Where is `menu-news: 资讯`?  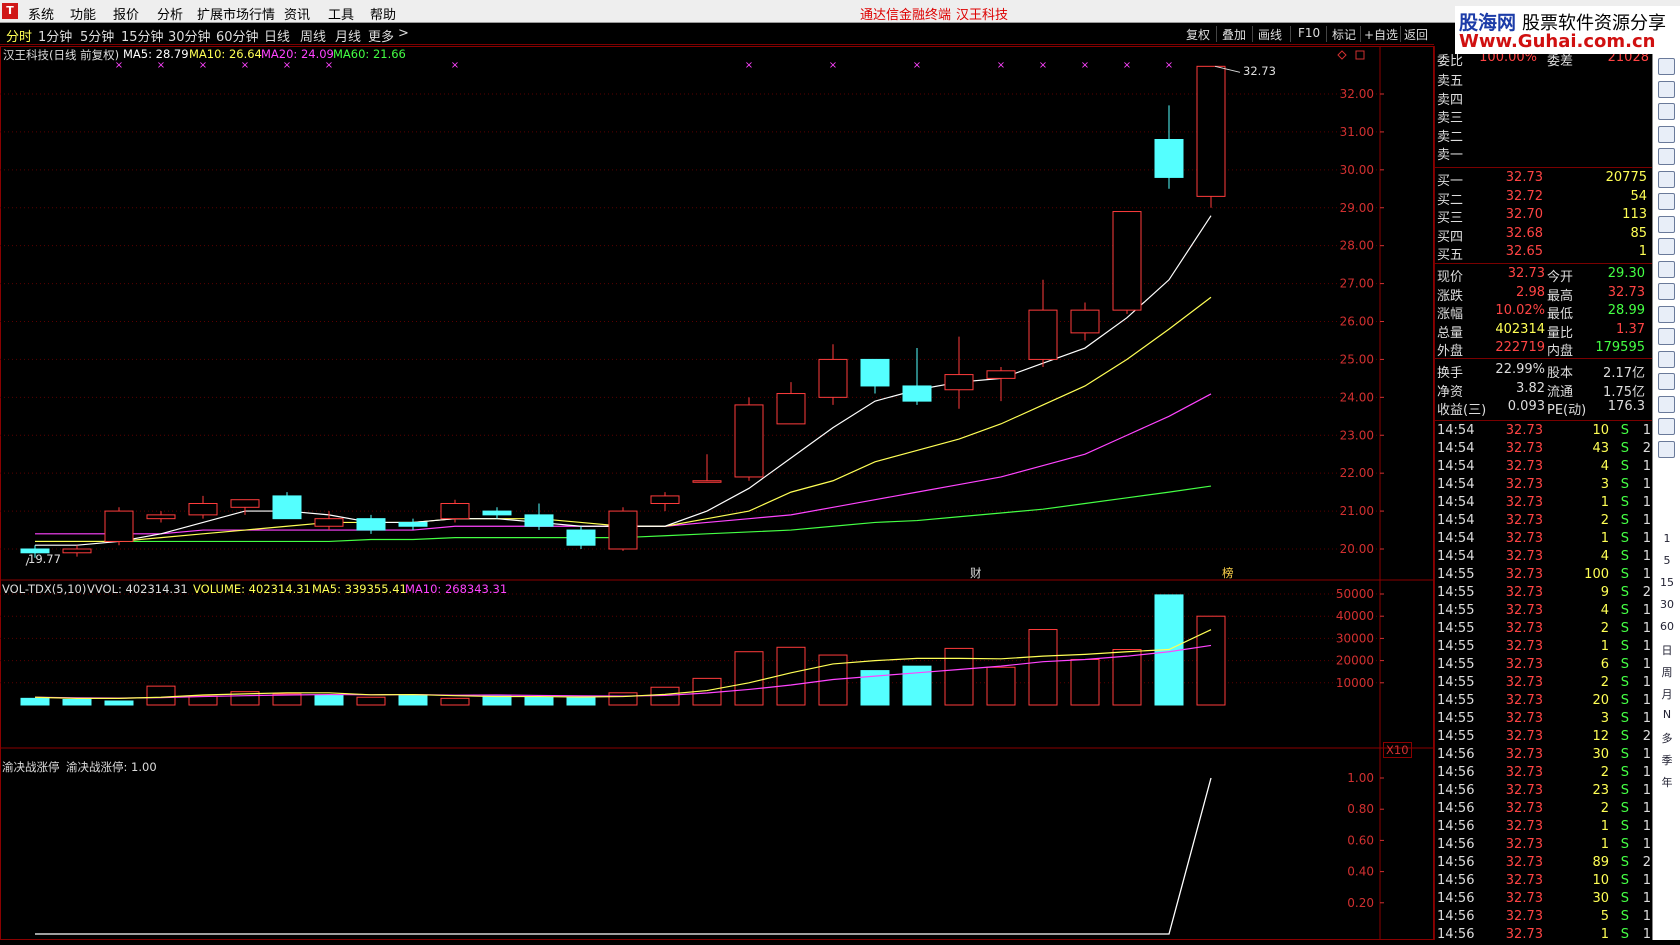
menu-news: 资讯 is located at coordinates (297, 13).